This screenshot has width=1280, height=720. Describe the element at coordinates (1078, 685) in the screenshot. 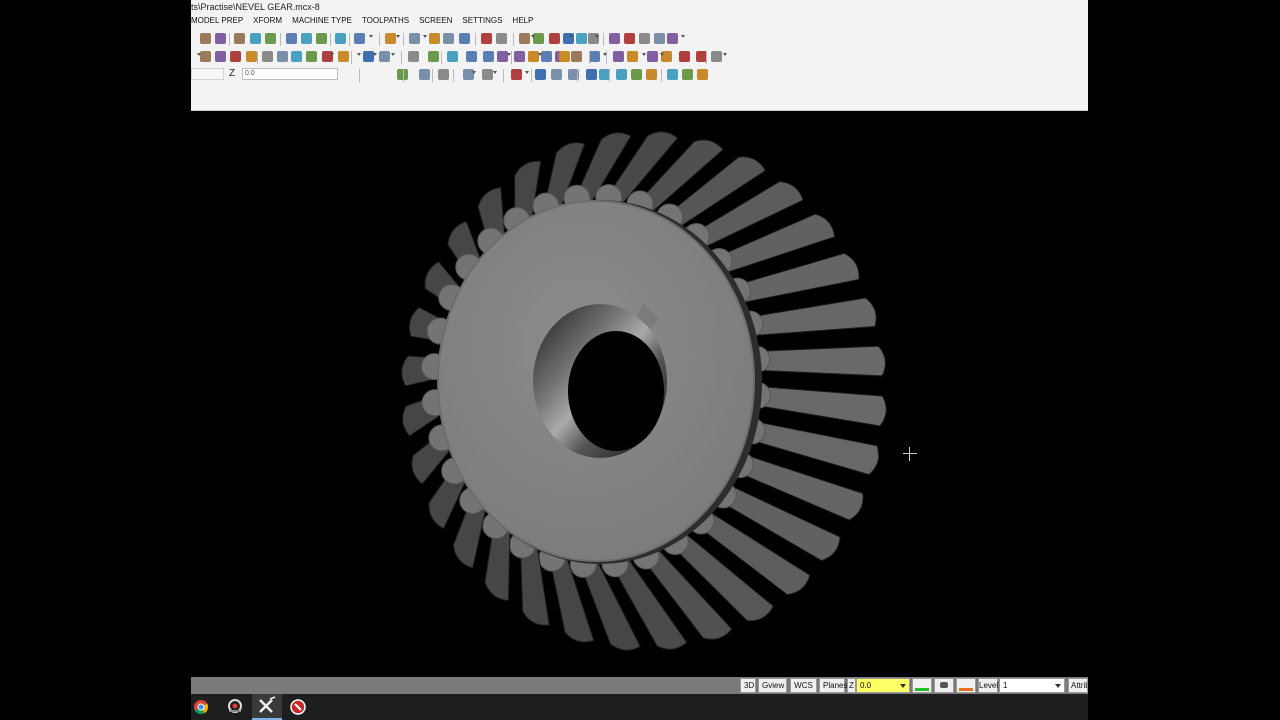

I see `attributes-button: Attrib` at that location.